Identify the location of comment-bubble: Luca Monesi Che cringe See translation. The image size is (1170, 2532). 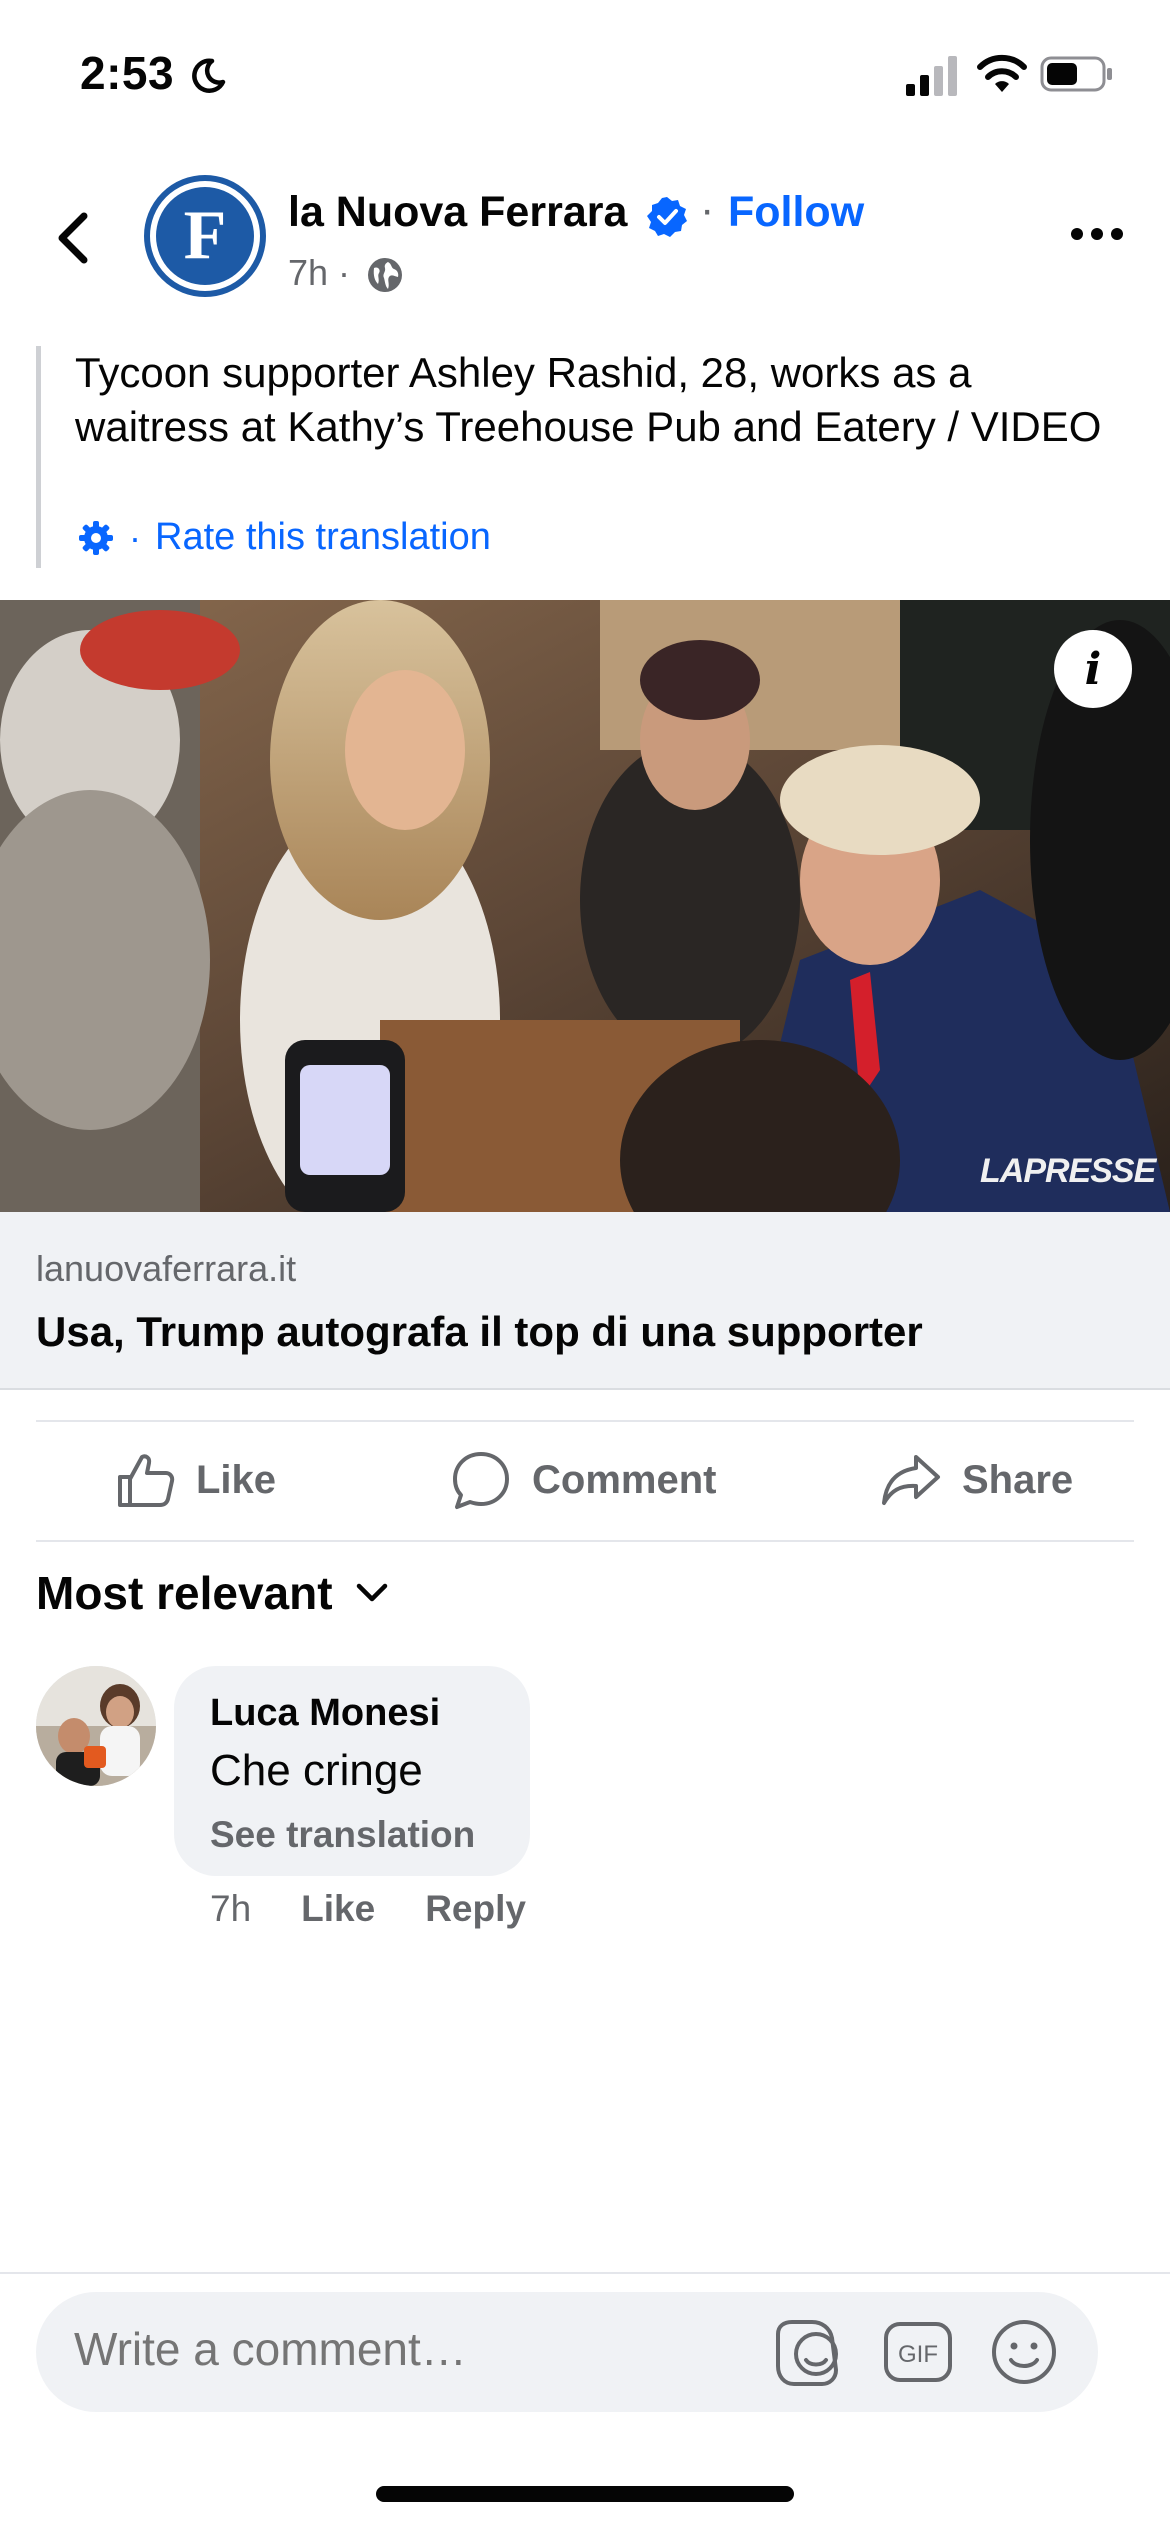
(352, 1771).